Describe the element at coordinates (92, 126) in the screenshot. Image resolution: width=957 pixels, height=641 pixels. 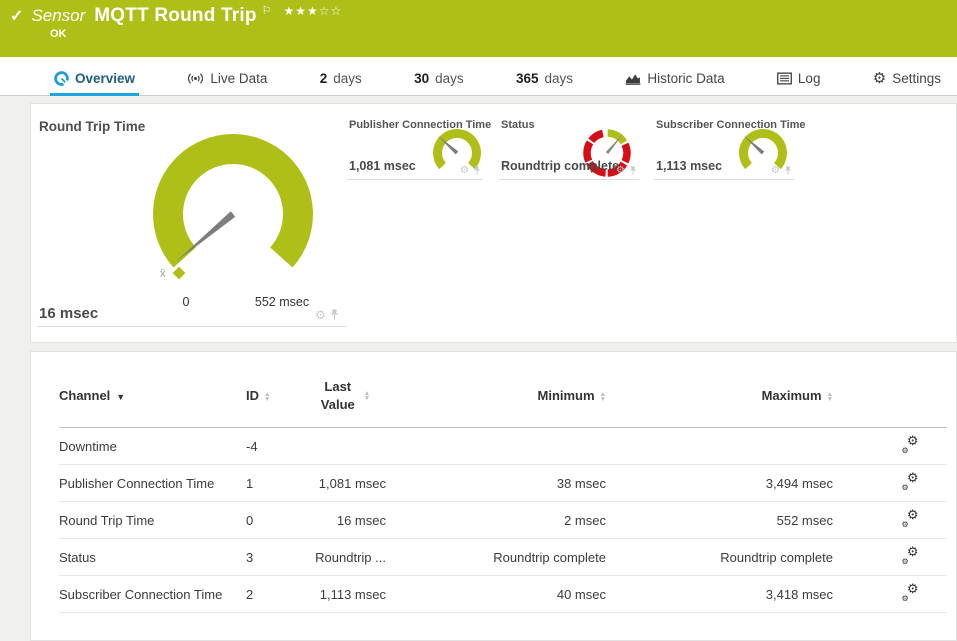
I see `main-gauge-title: Round Trip Time` at that location.